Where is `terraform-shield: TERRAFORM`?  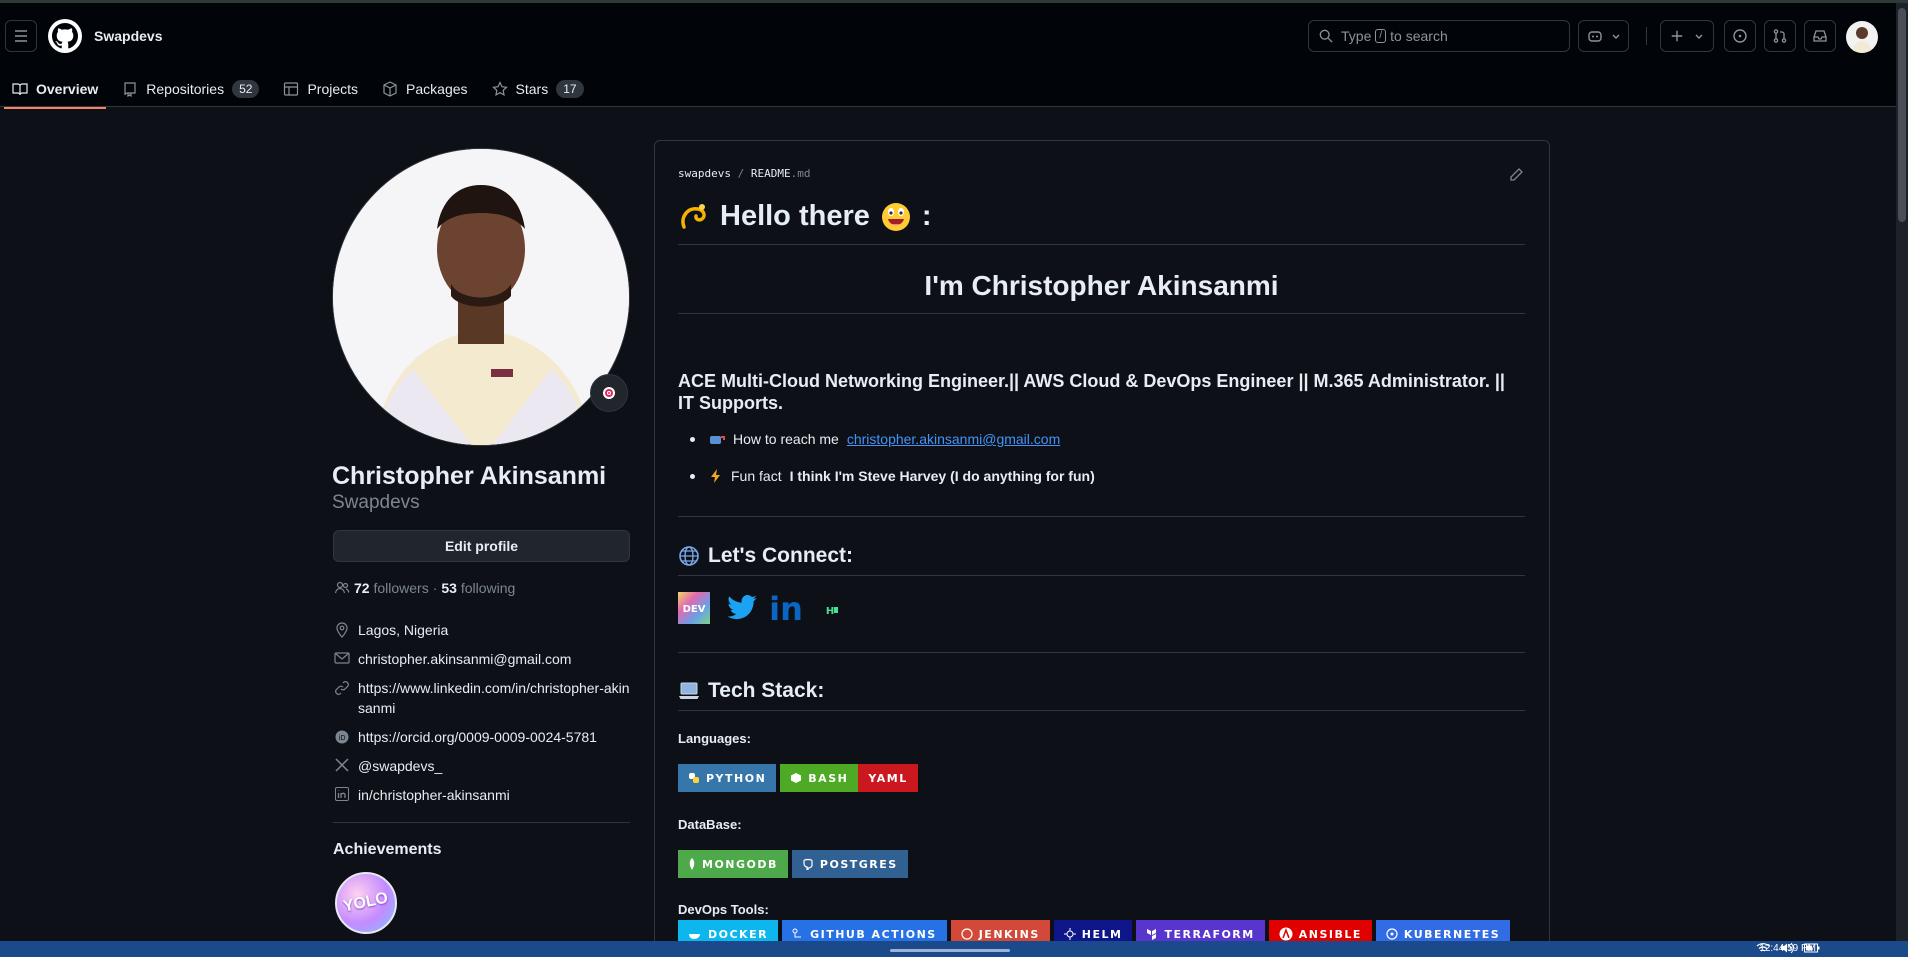
terraform-shield: TERRAFORM is located at coordinates (1200, 930).